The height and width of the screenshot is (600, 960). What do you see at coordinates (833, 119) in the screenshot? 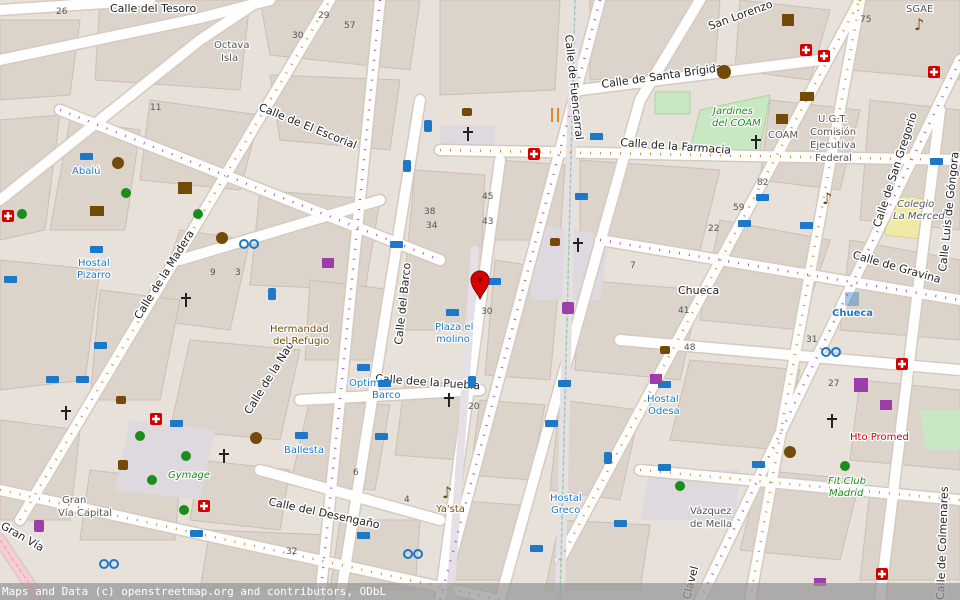
I see `place-ugt-1: U.G.T.` at bounding box center [833, 119].